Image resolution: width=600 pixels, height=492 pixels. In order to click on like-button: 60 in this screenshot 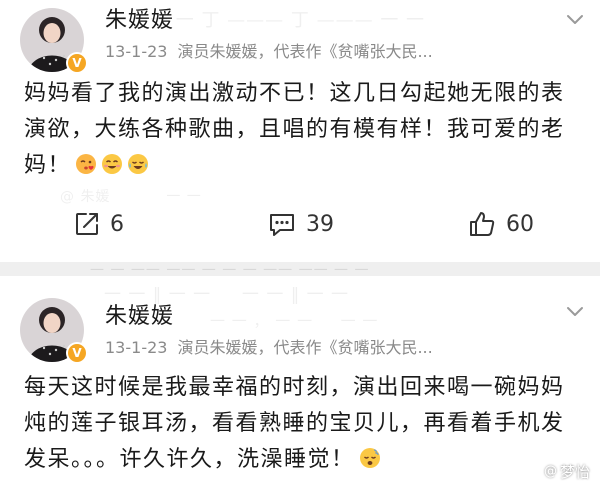, I will do `click(501, 224)`.